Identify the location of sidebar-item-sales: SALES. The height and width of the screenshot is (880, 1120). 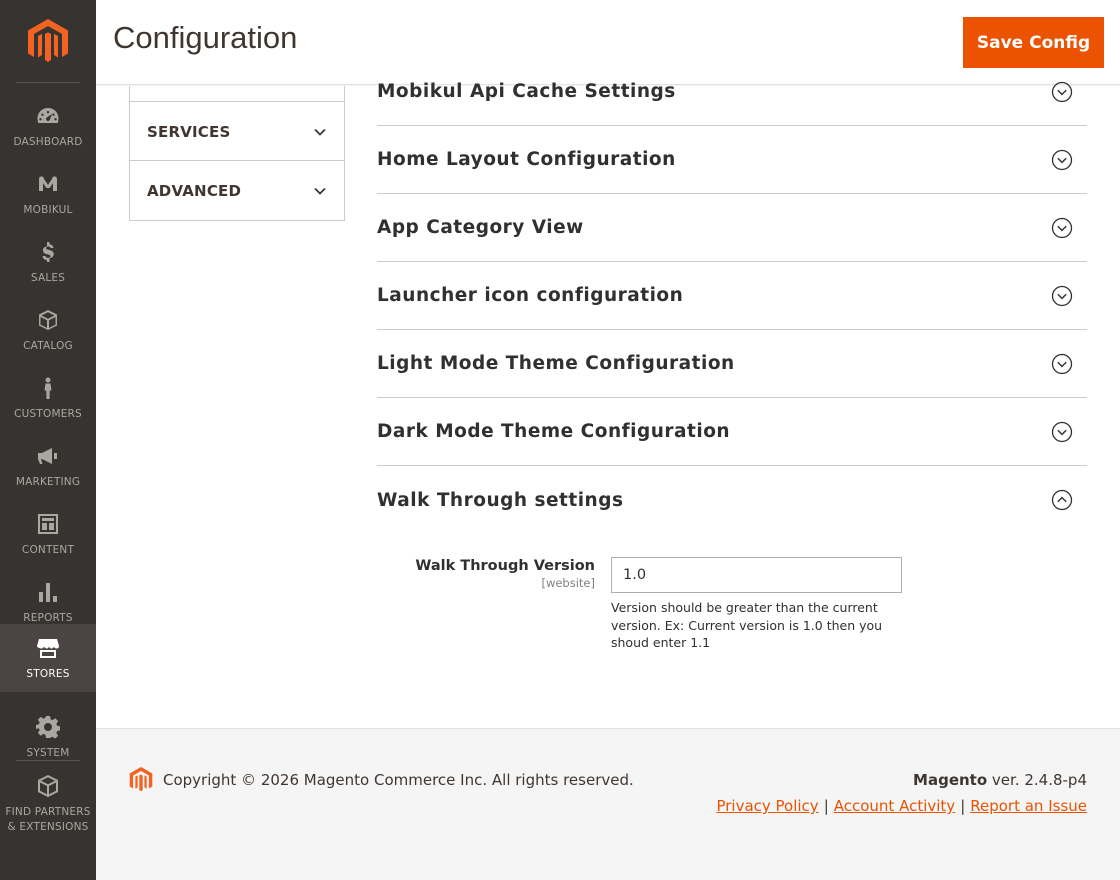
(48, 262).